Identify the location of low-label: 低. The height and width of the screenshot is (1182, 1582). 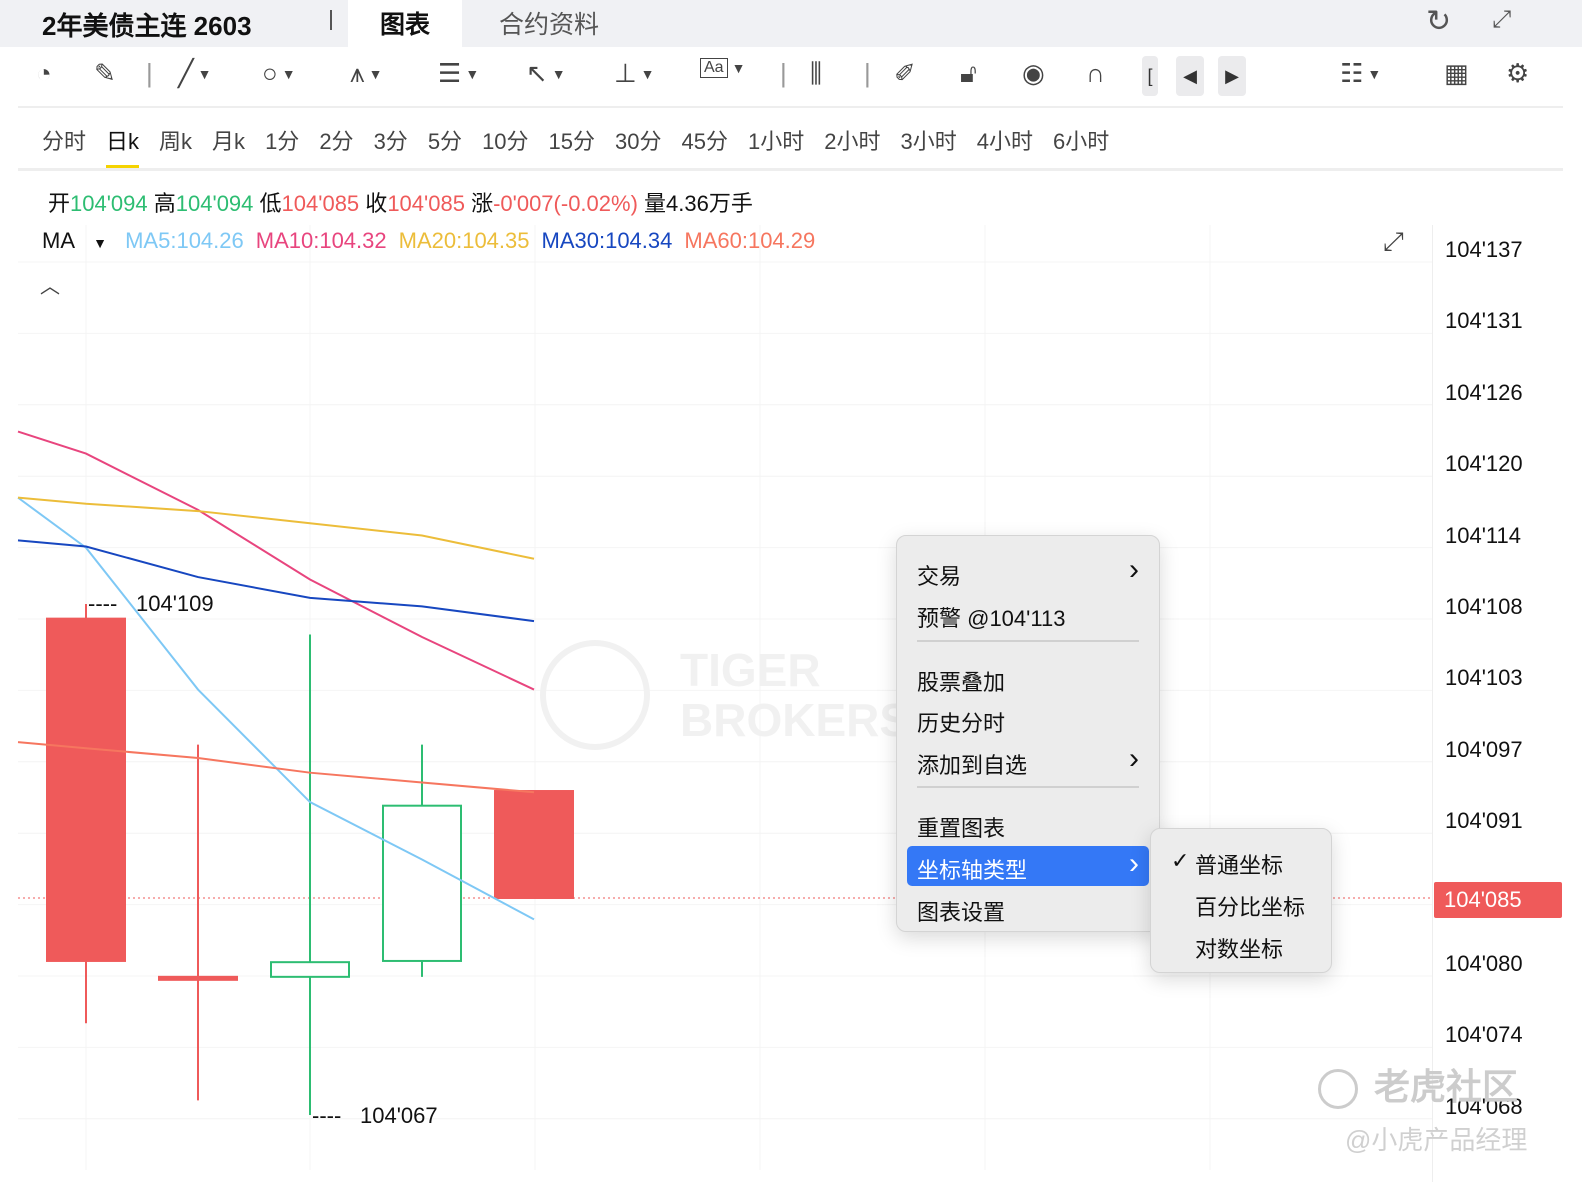
(270, 203).